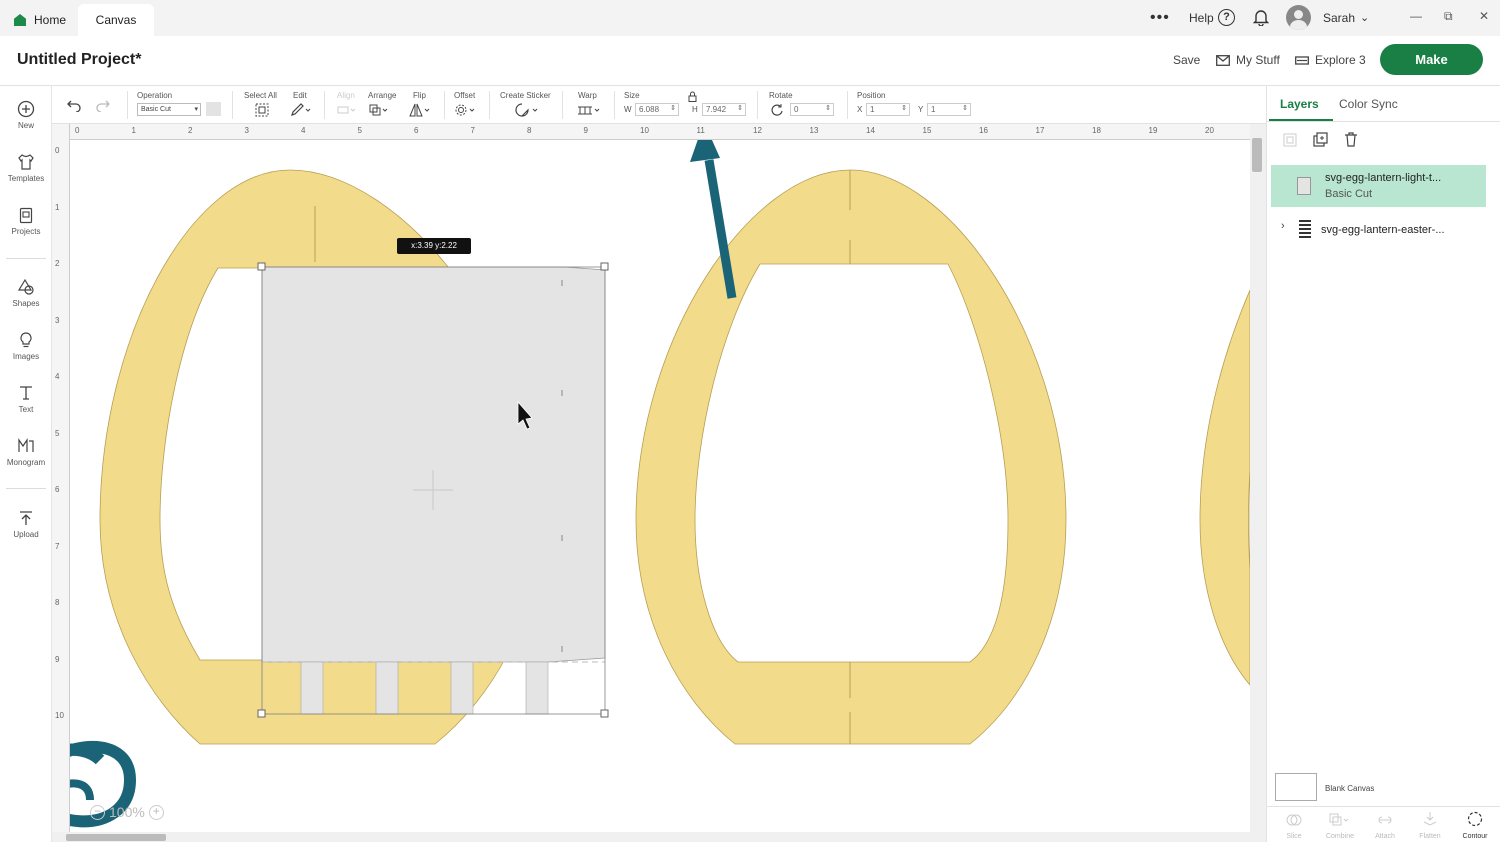 The height and width of the screenshot is (842, 1500). What do you see at coordinates (156, 812) in the screenshot?
I see `zoom-in-button: +` at bounding box center [156, 812].